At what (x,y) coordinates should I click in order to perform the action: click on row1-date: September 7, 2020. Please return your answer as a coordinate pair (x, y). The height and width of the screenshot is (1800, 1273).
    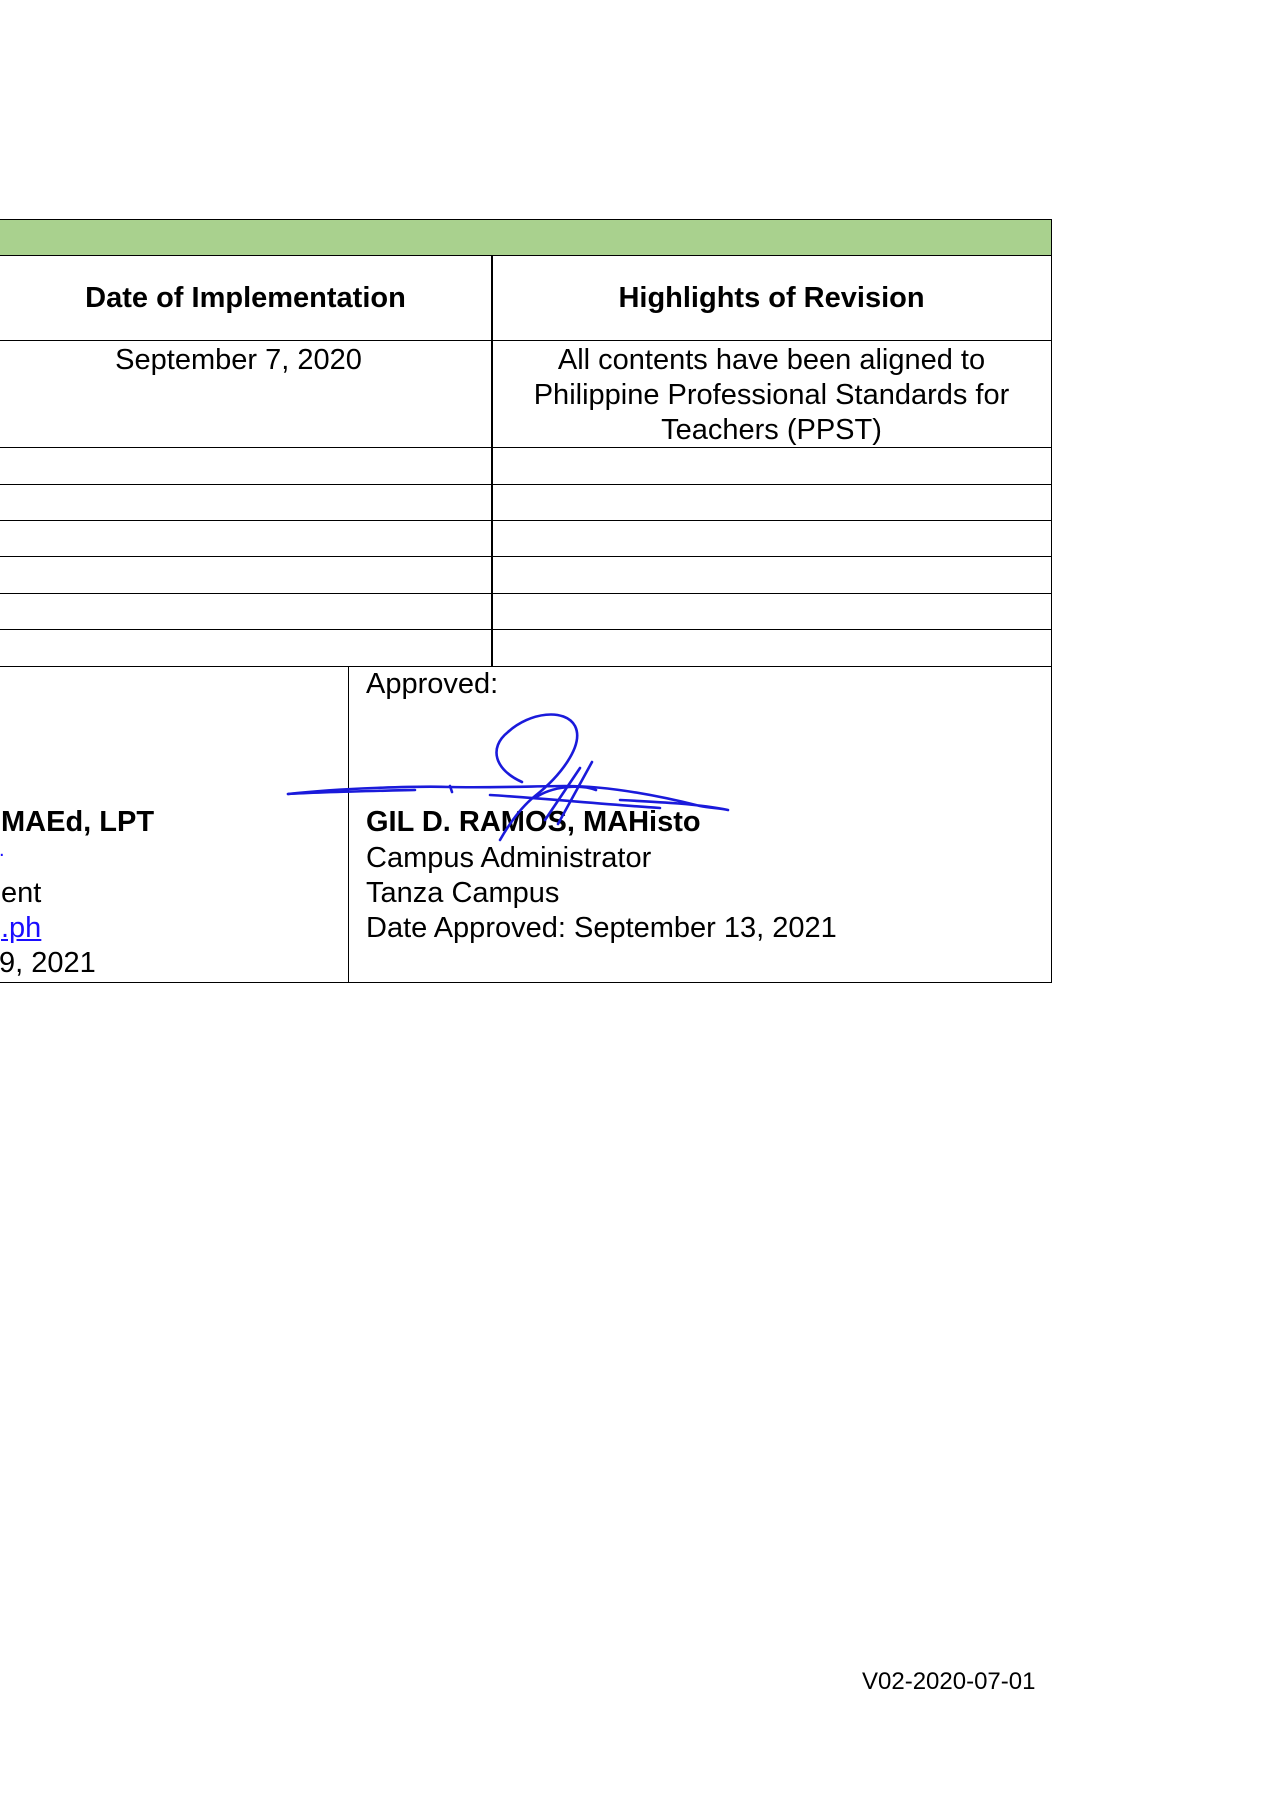
    Looking at the image, I should click on (238, 360).